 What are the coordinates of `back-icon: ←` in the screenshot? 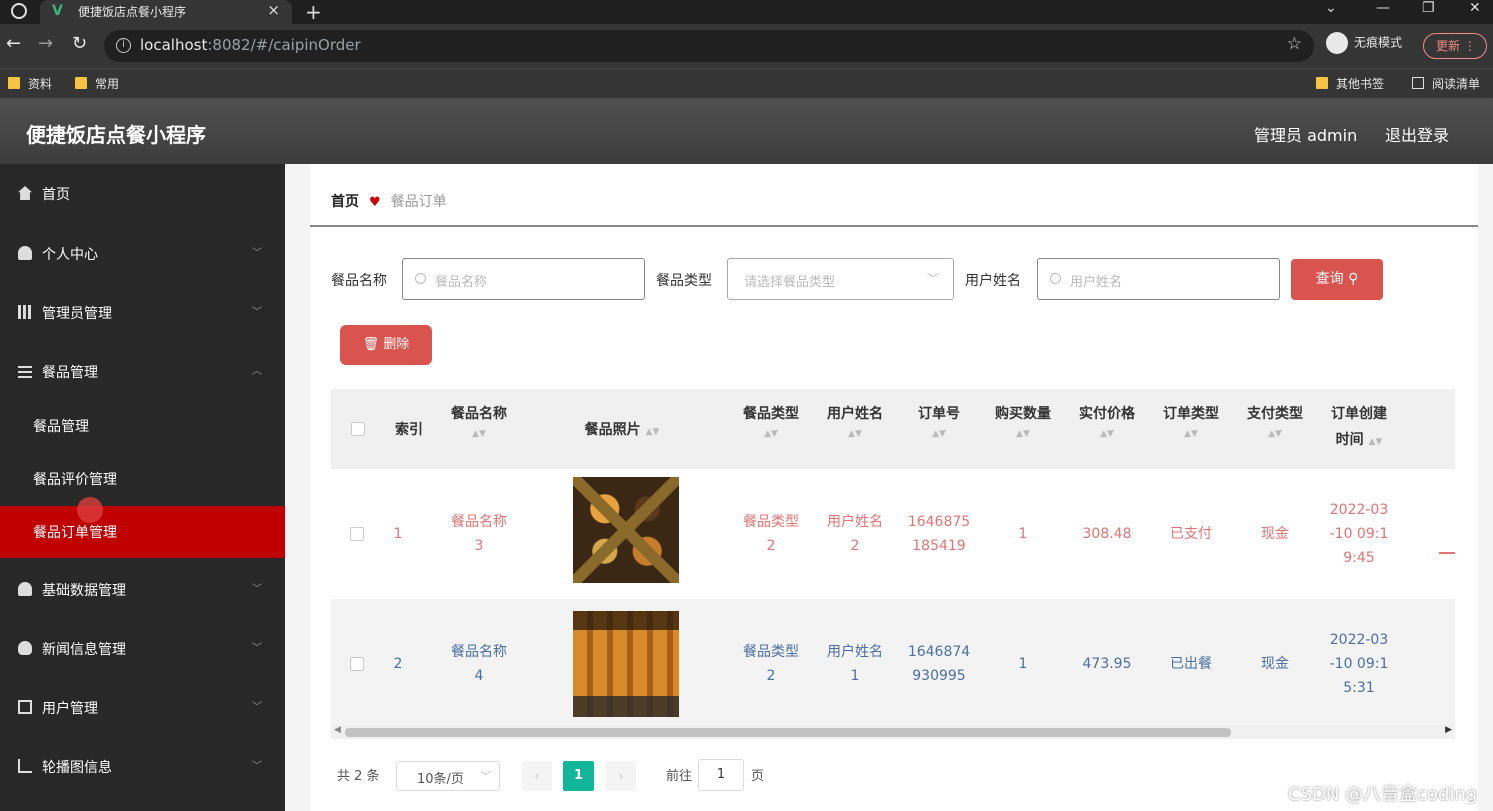 It's located at (13, 43).